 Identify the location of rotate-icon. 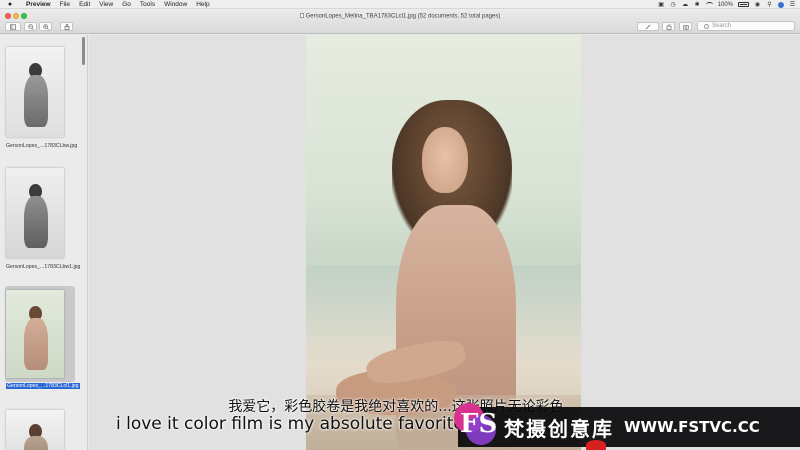
(668, 26).